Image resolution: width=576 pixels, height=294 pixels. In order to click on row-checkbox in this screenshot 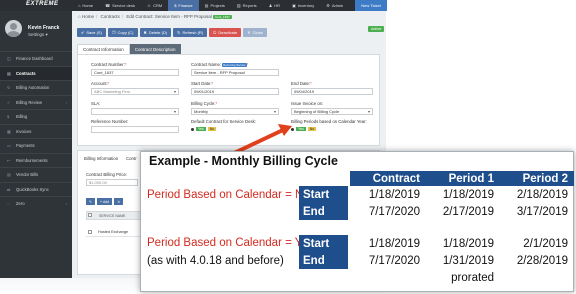, I will do `click(90, 232)`.